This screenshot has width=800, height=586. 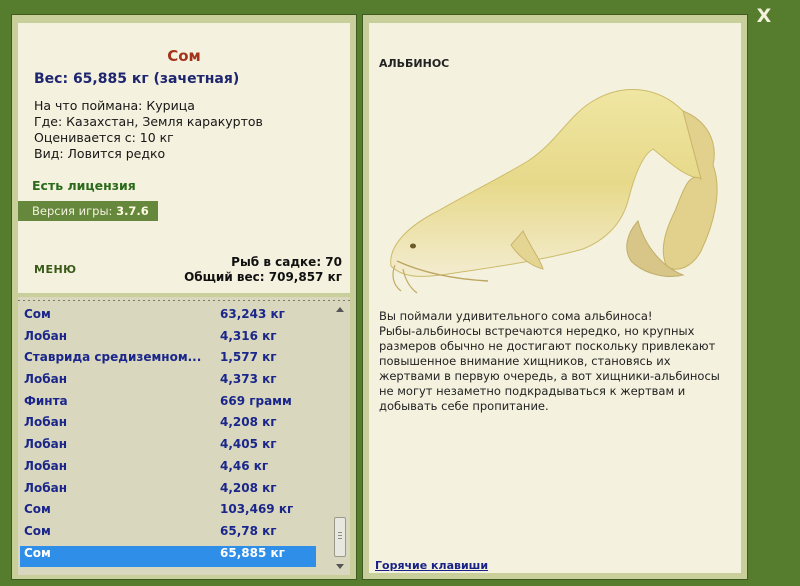 What do you see at coordinates (248, 444) in the screenshot?
I see `list-item-weight: 4,405 кг` at bounding box center [248, 444].